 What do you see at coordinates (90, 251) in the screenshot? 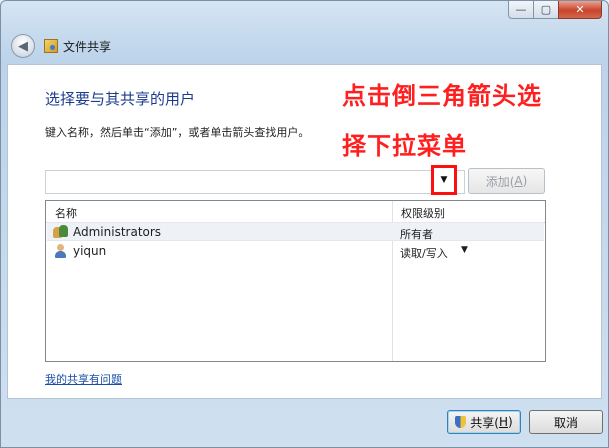
I see `user-name: yiqun` at bounding box center [90, 251].